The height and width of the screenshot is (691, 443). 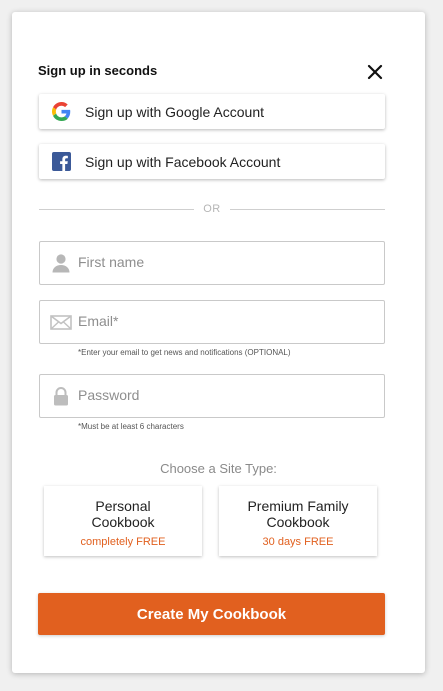 I want to click on facebook-signup-label: Sign up with Facebook Account, so click(x=183, y=162).